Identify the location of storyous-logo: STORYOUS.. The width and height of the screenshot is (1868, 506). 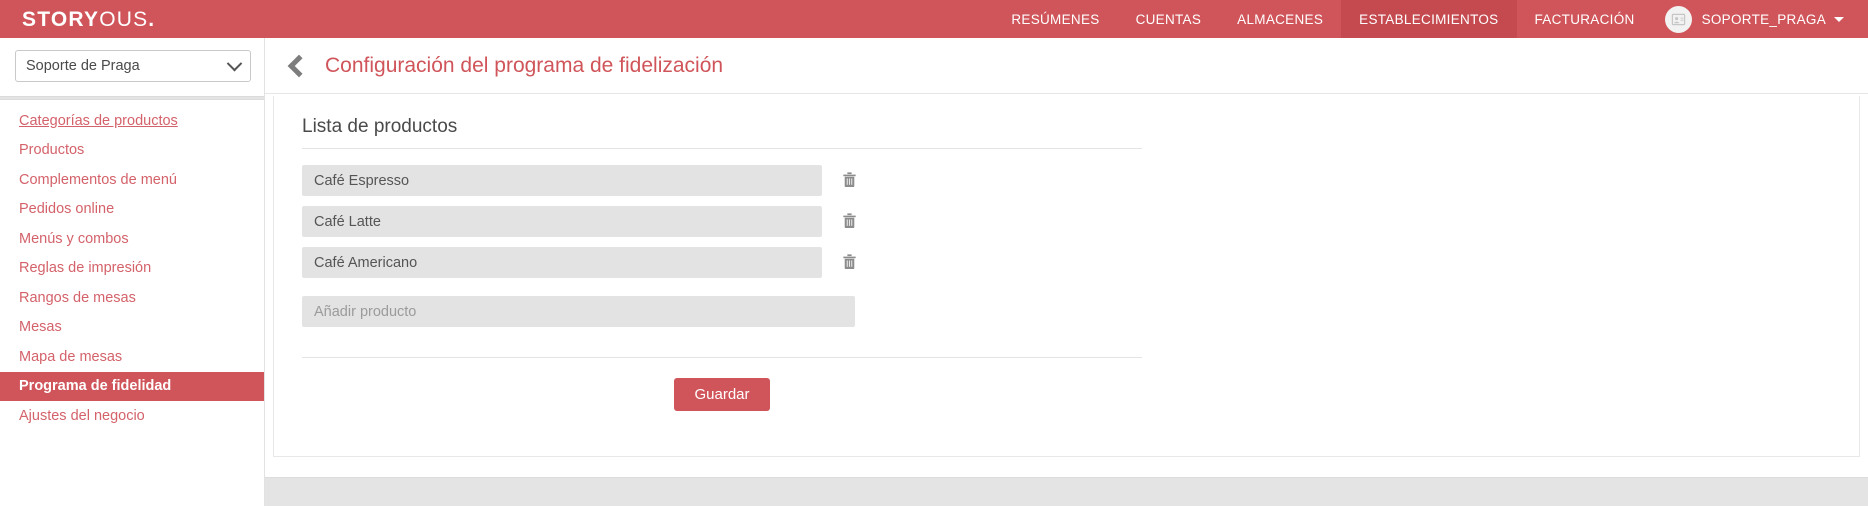
(88, 19).